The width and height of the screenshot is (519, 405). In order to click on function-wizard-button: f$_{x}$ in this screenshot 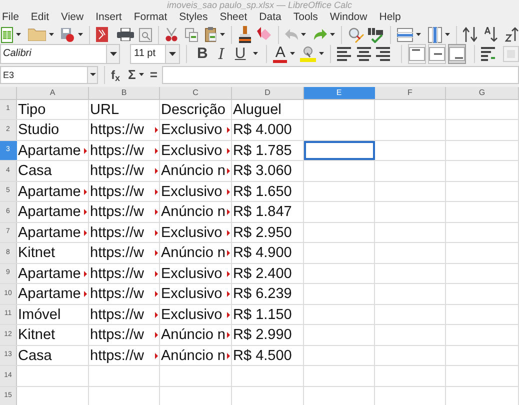, I will do `click(115, 75)`.